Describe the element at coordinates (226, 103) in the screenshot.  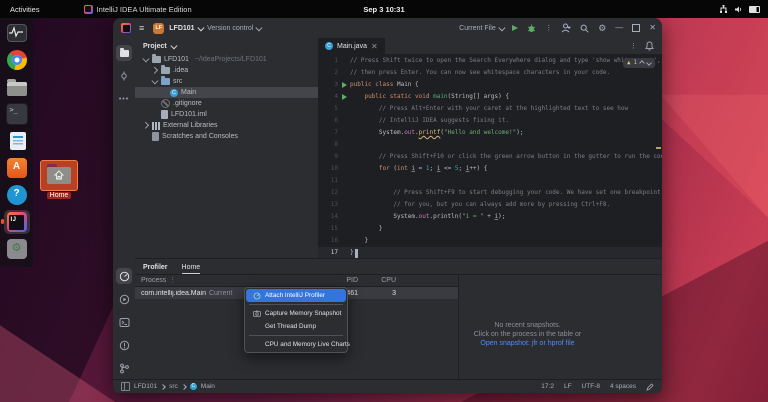
I see `tree-item--gitignore: .gitignore` at that location.